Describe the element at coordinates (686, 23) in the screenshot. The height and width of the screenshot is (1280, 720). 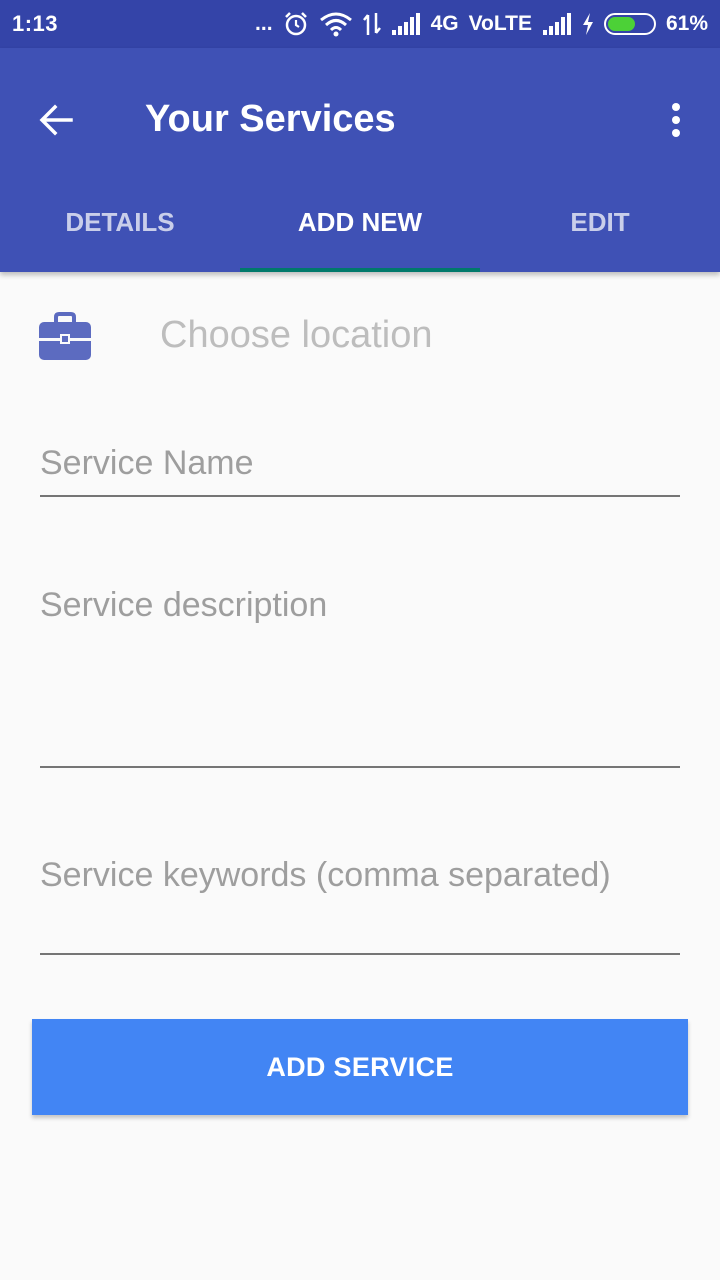
I see `battery-percent: 61%` at that location.